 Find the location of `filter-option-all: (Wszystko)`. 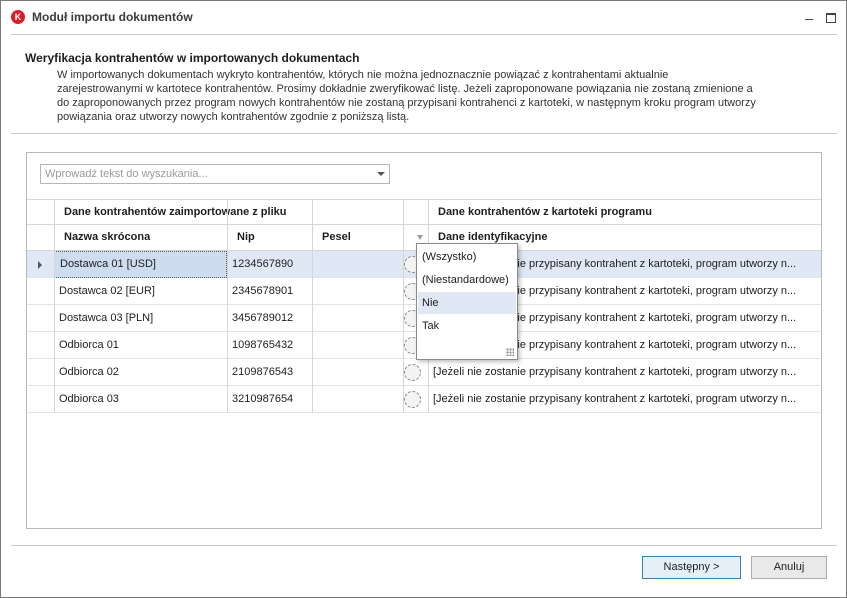

filter-option-all: (Wszystko) is located at coordinates (467, 257).